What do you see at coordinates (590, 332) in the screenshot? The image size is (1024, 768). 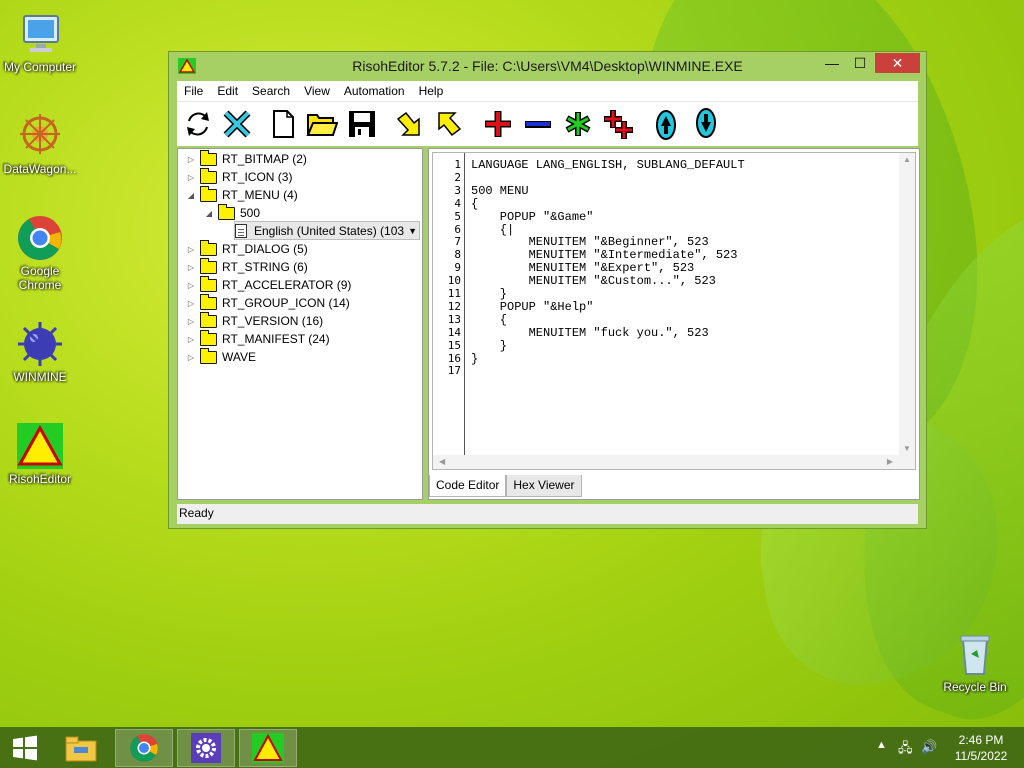 I see `code-line: MENUITEM "fuck you.", 523` at bounding box center [590, 332].